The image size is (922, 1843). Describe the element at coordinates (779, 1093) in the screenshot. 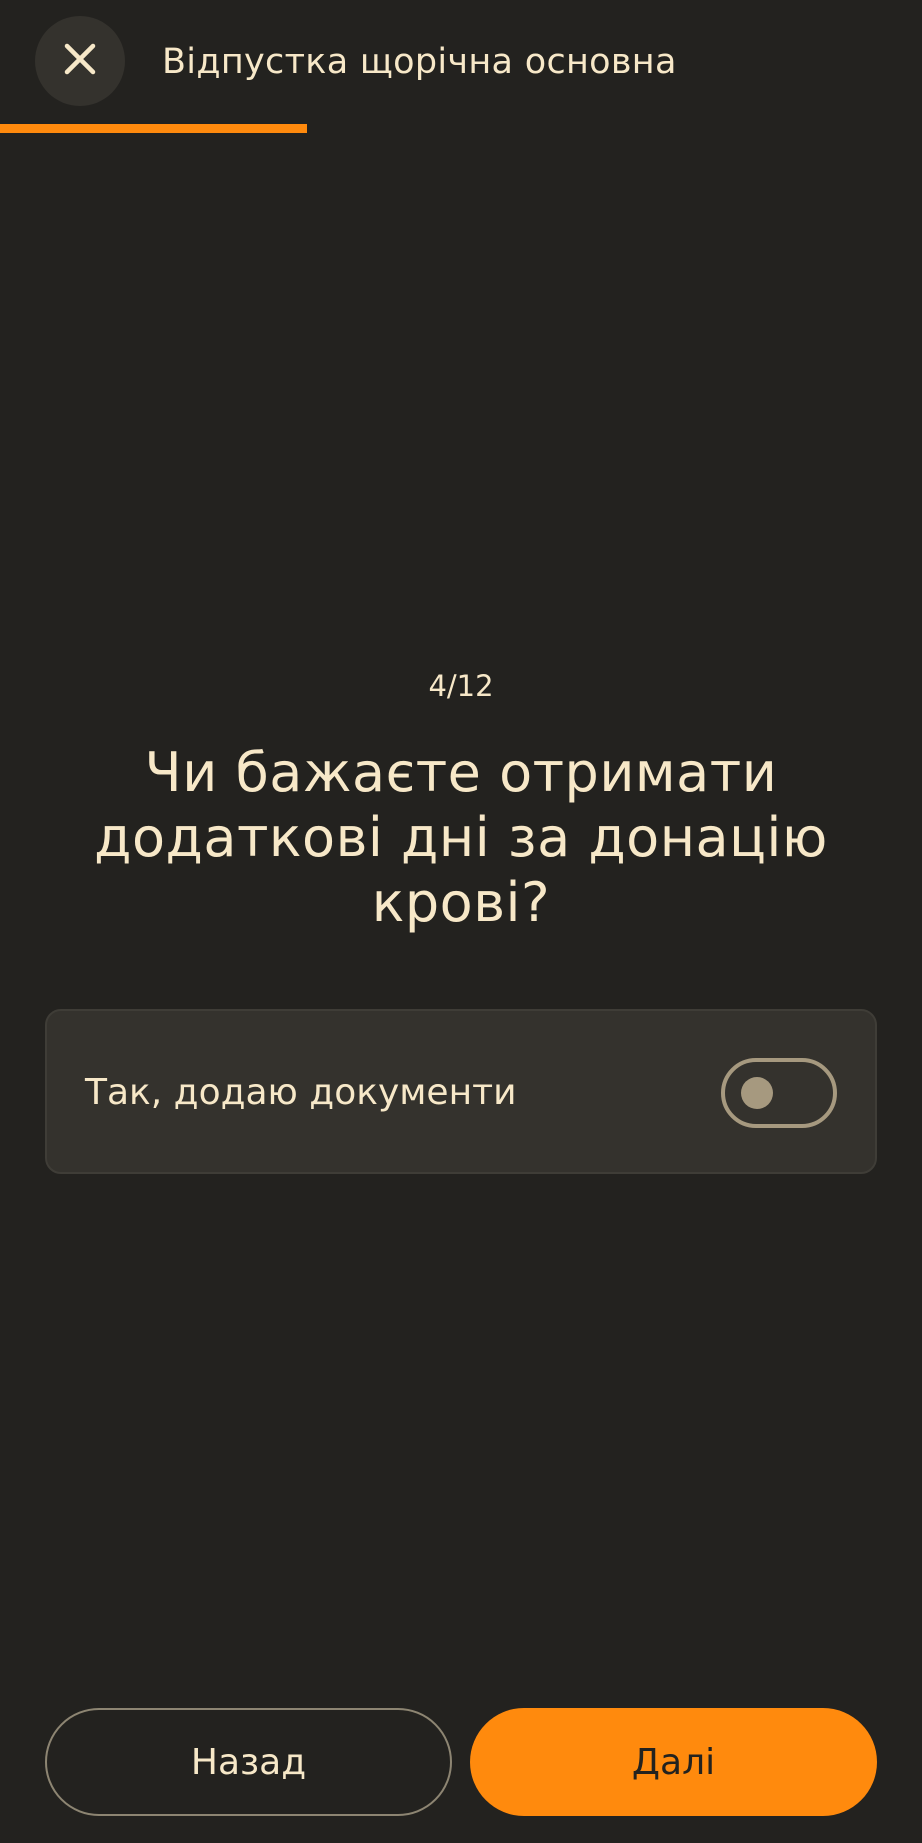

I see `toggle-switch` at that location.